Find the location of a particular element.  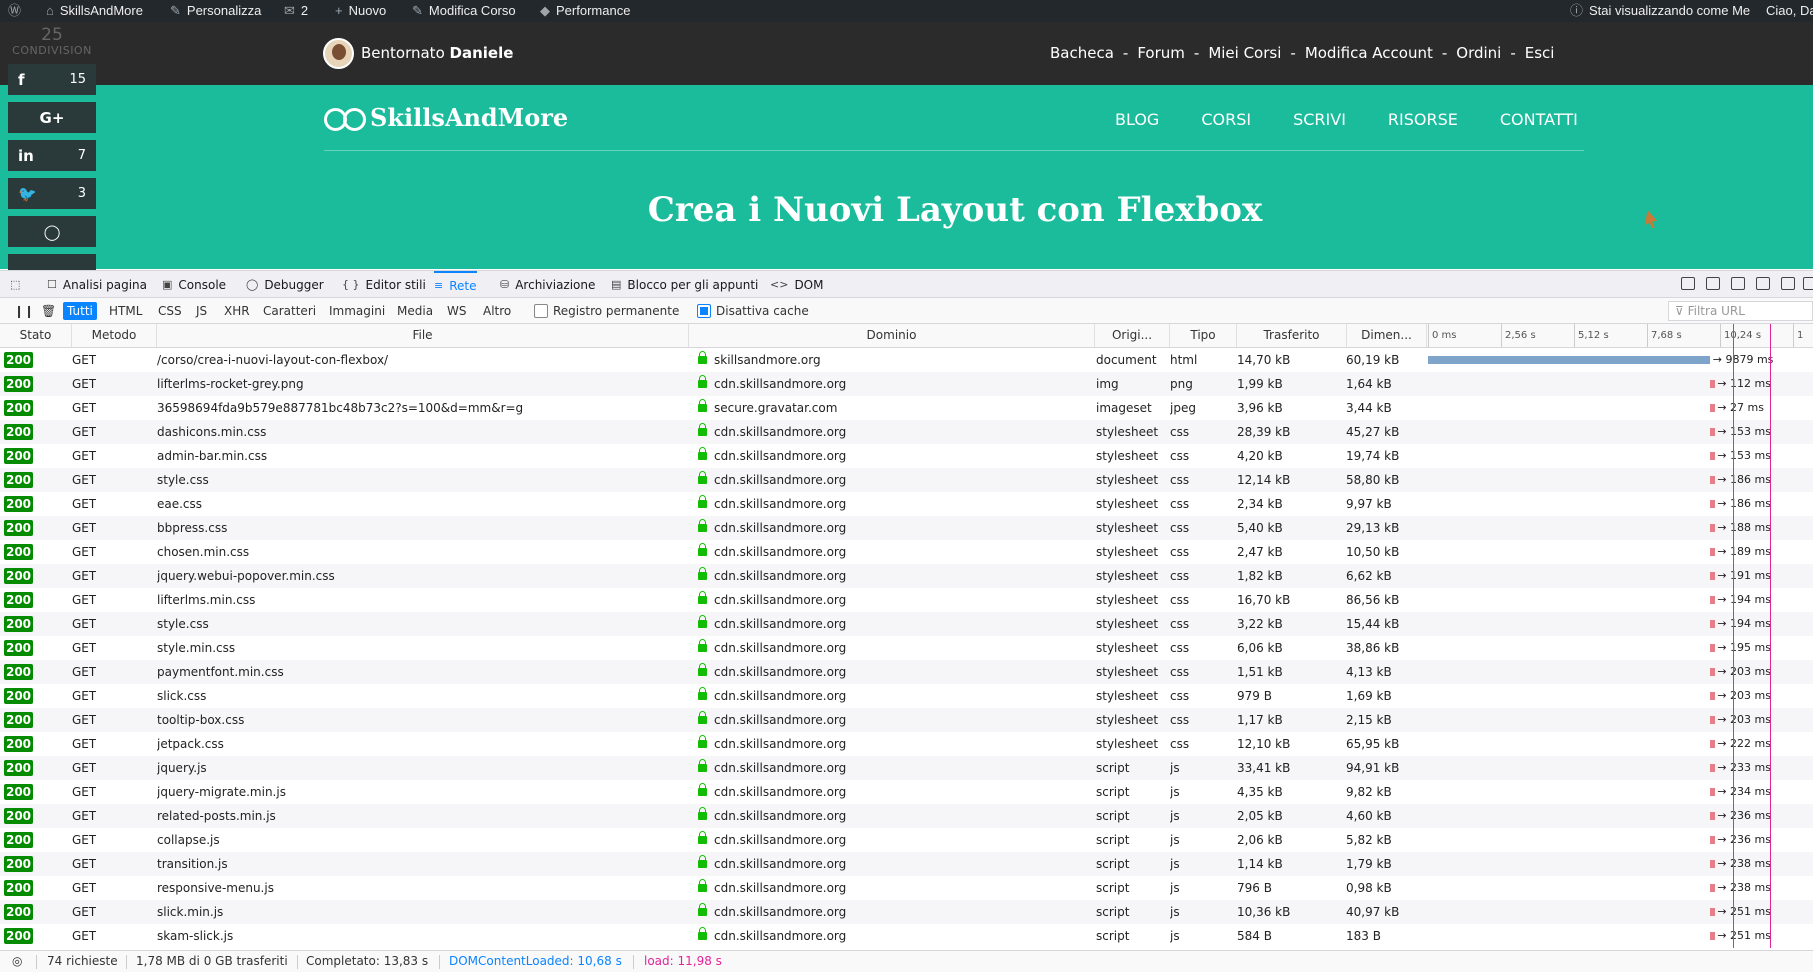

close-icon is located at coordinates (1808, 283).